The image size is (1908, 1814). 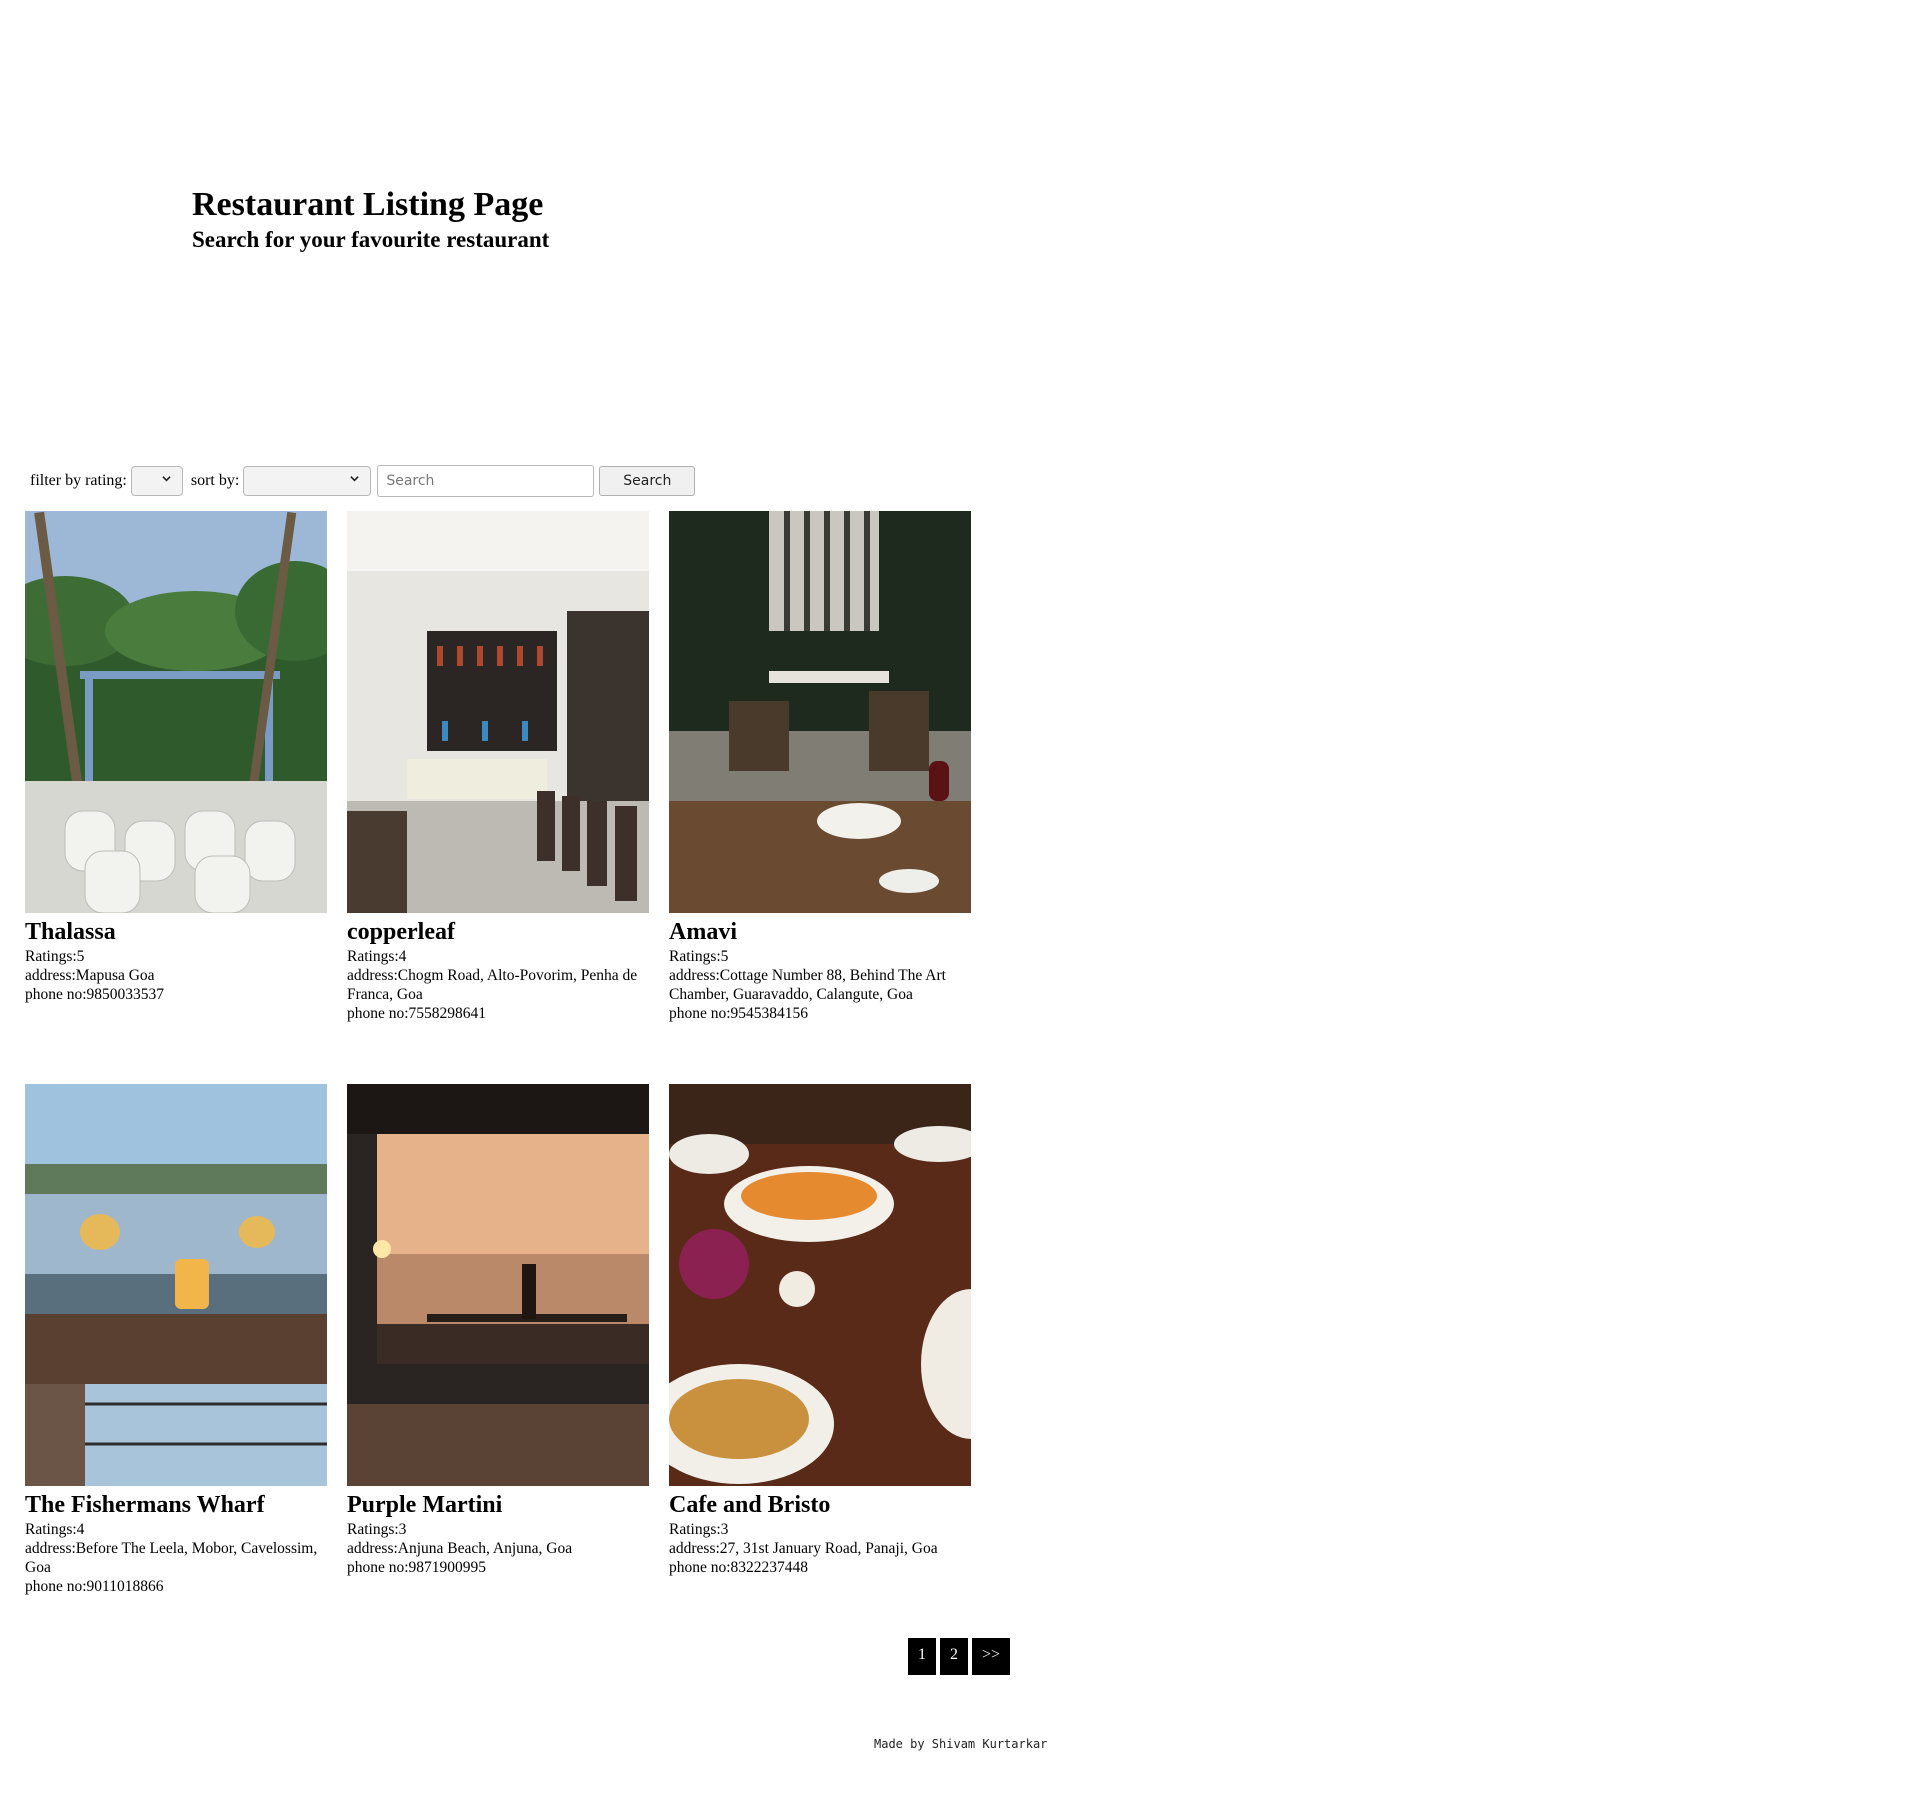 I want to click on riverside-table-photo, so click(x=176, y=1285).